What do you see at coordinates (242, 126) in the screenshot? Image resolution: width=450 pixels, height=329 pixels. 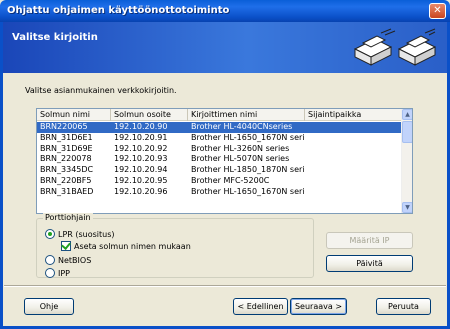 I see `cell-printer: Brother HL-4040CNseries` at bounding box center [242, 126].